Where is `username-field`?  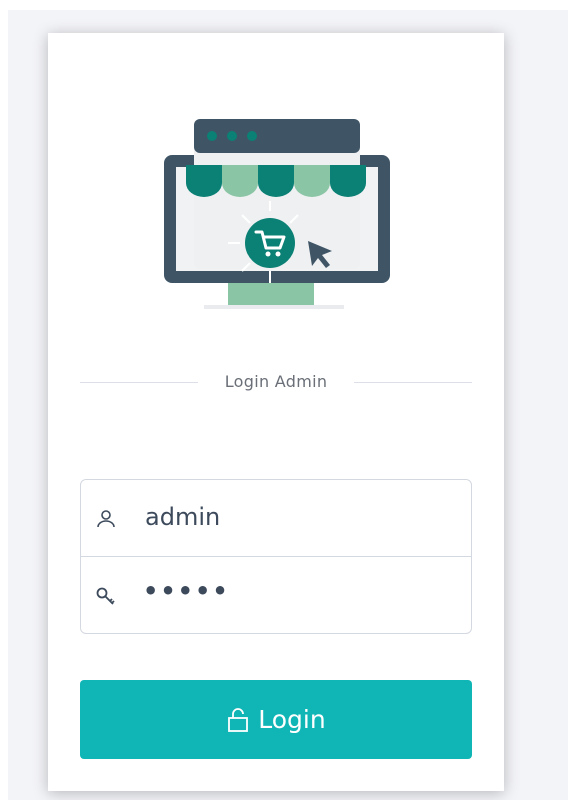
username-field is located at coordinates (276, 518).